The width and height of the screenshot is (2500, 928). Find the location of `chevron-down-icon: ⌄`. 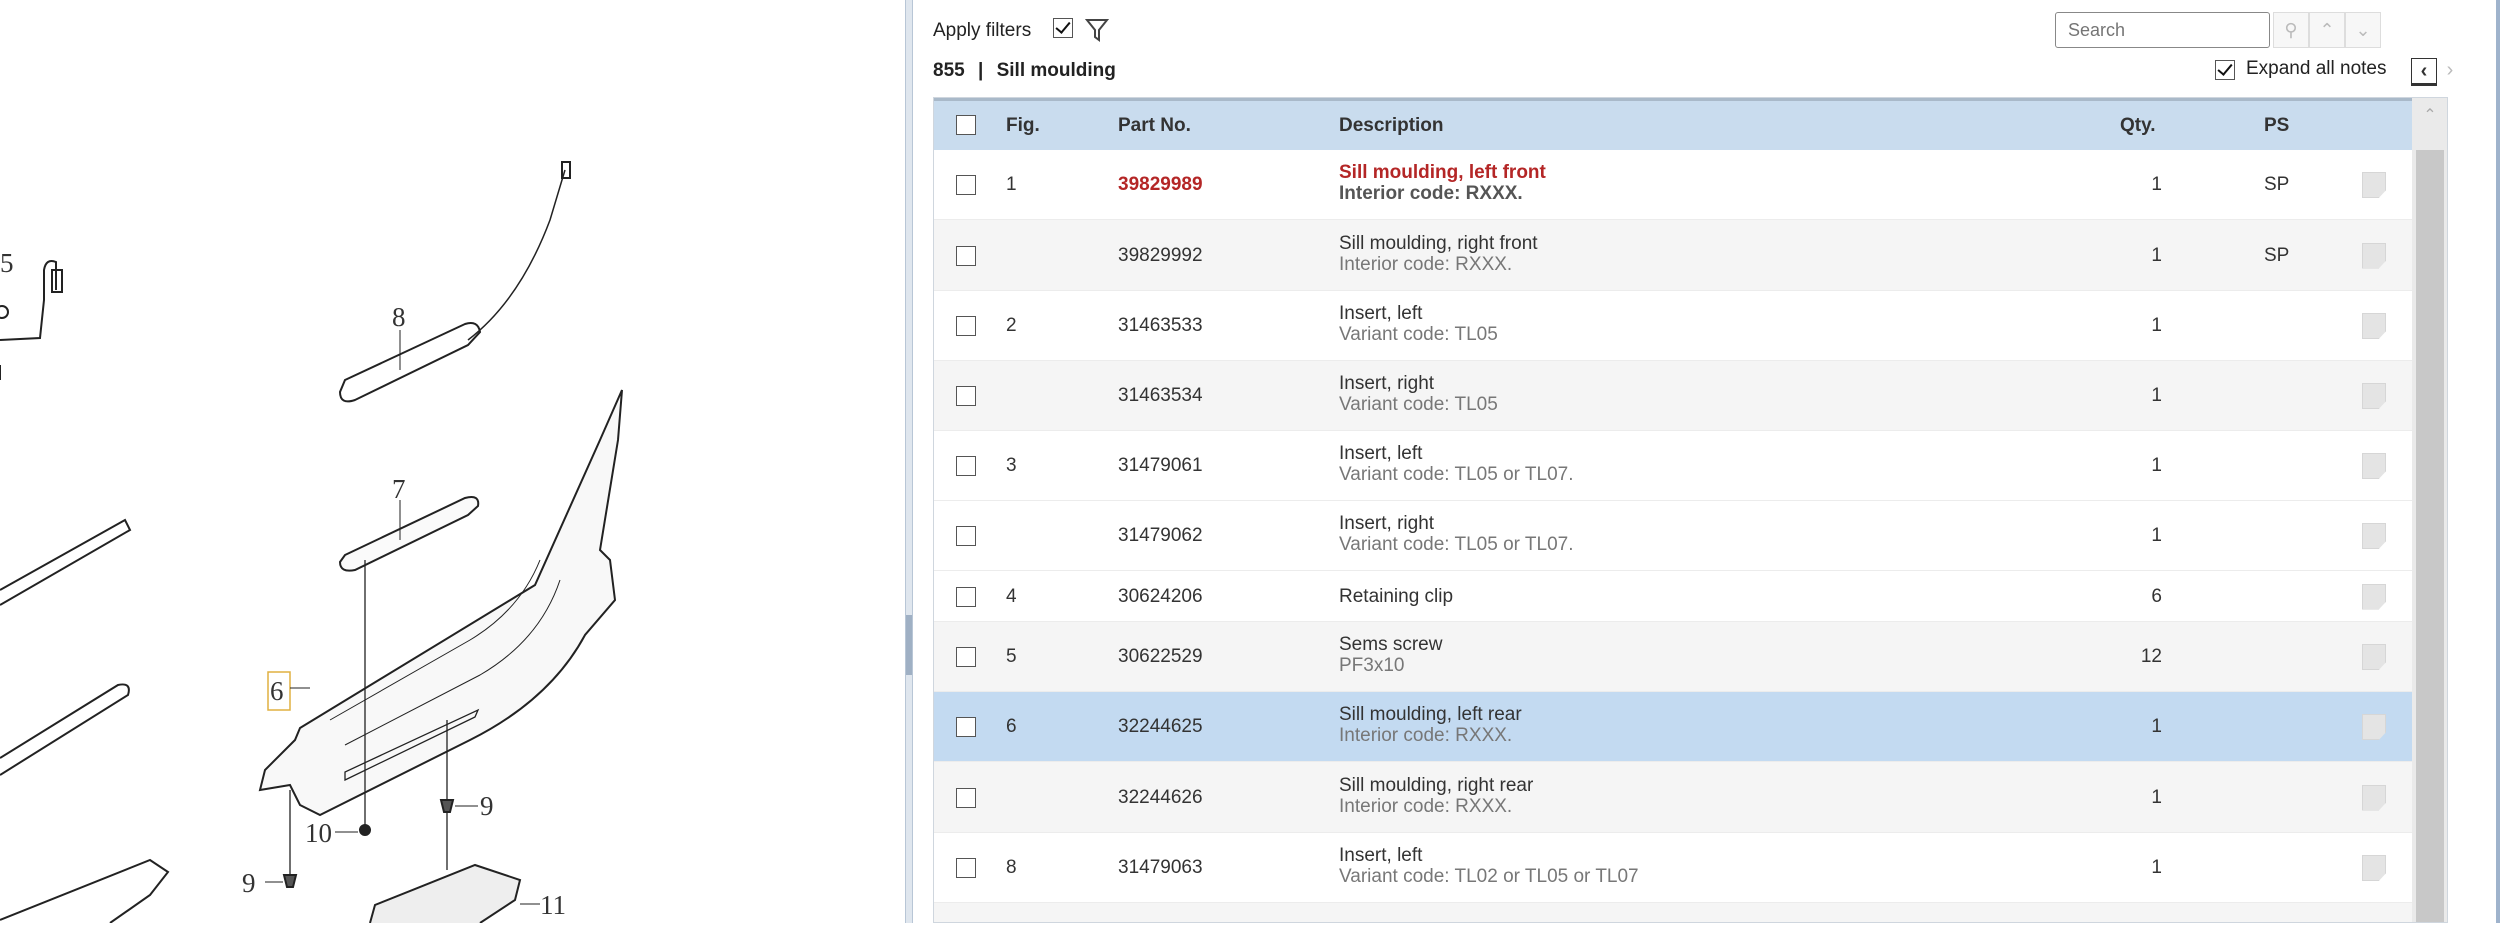

chevron-down-icon: ⌄ is located at coordinates (2363, 30).